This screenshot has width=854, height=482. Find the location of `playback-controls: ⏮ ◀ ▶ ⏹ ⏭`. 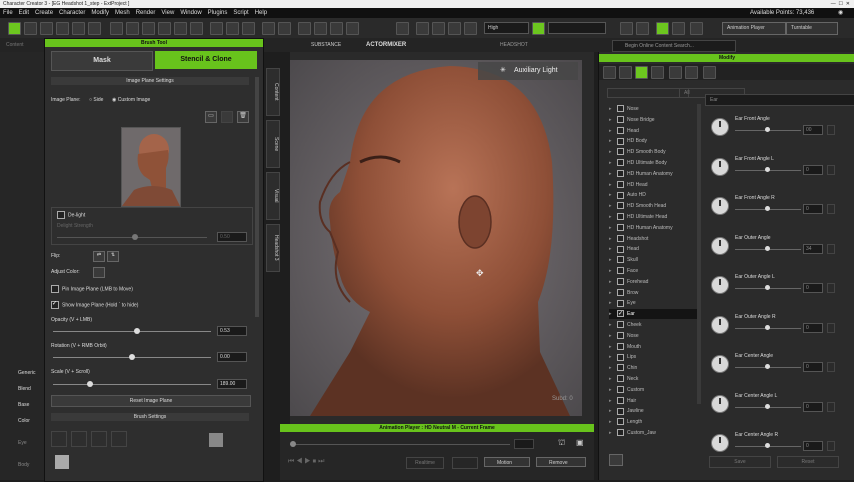

playback-controls: ⏮ ◀ ▶ ⏹ ⏭ is located at coordinates (306, 462).